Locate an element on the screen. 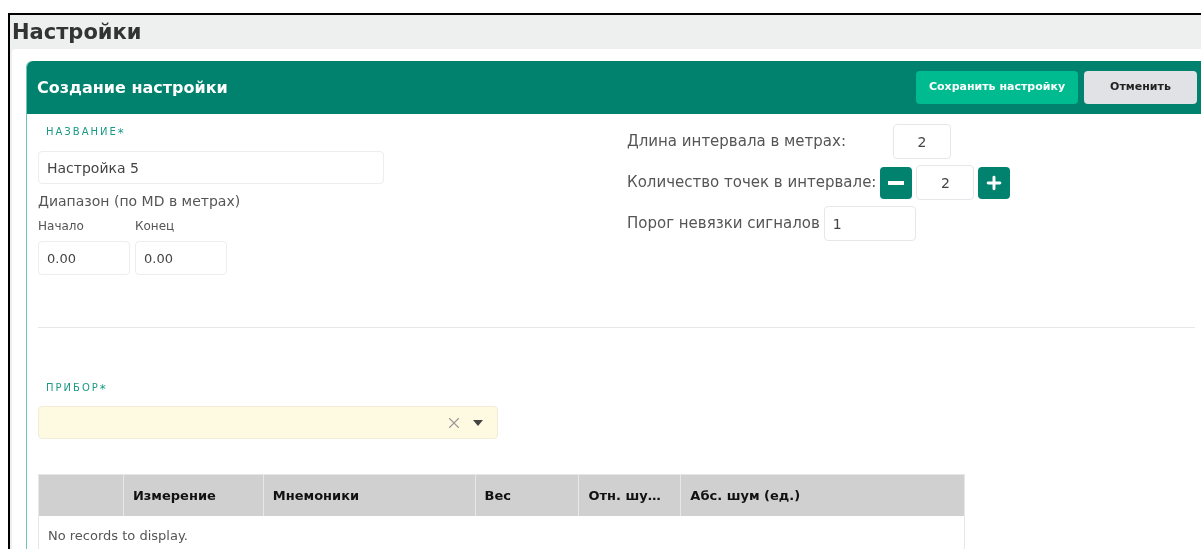  page-title: Настройки is located at coordinates (76, 32).